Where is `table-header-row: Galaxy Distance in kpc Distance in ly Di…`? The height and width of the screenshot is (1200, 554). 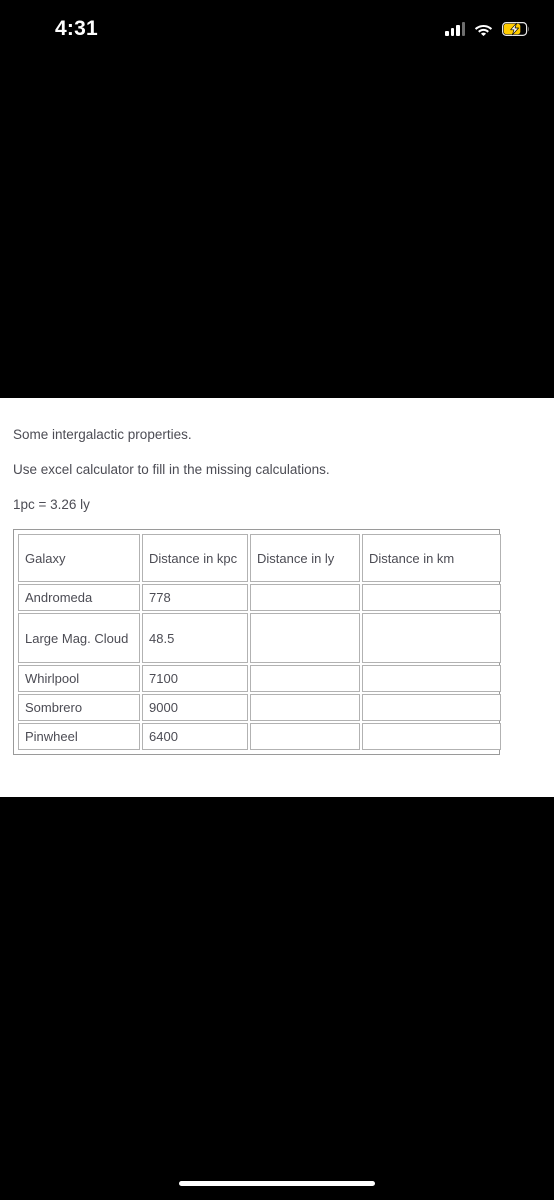 table-header-row: Galaxy Distance in kpc Distance in ly Di… is located at coordinates (259, 558).